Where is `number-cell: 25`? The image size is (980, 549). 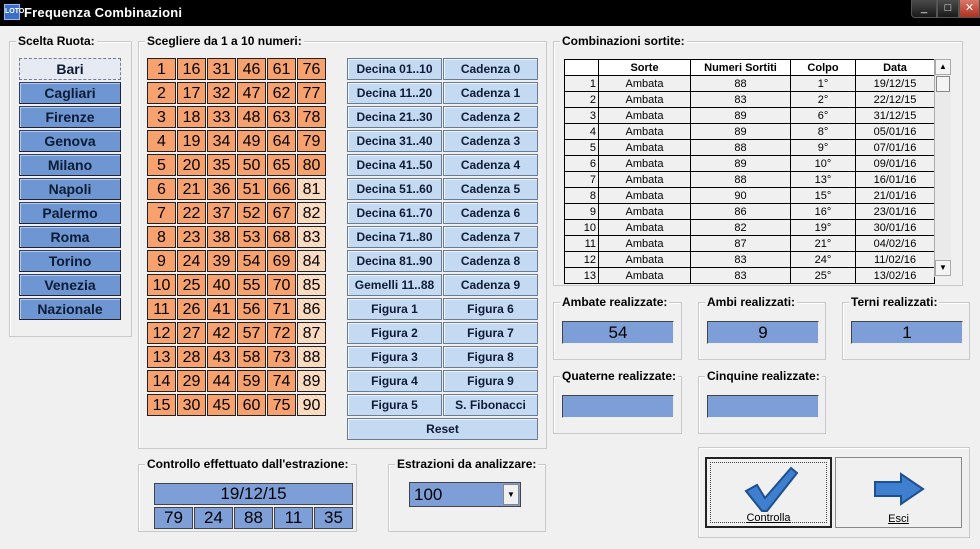
number-cell: 25 is located at coordinates (191, 285).